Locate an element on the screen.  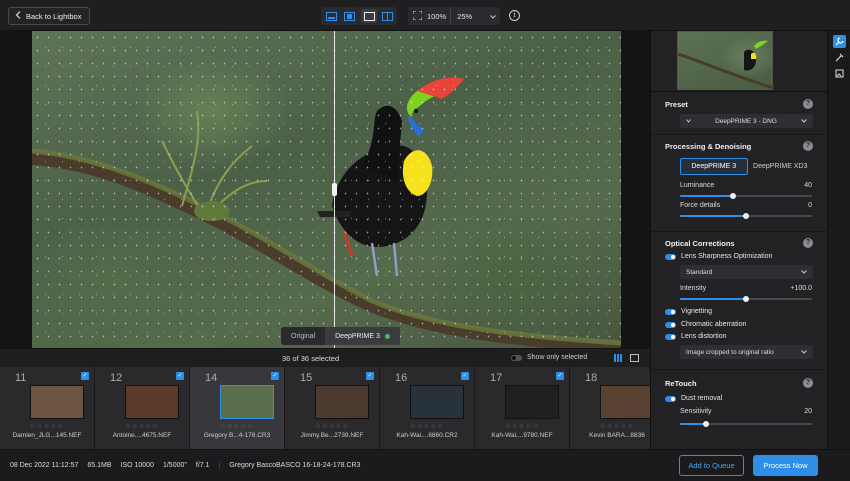
section-divider is located at coordinates (739, 134).